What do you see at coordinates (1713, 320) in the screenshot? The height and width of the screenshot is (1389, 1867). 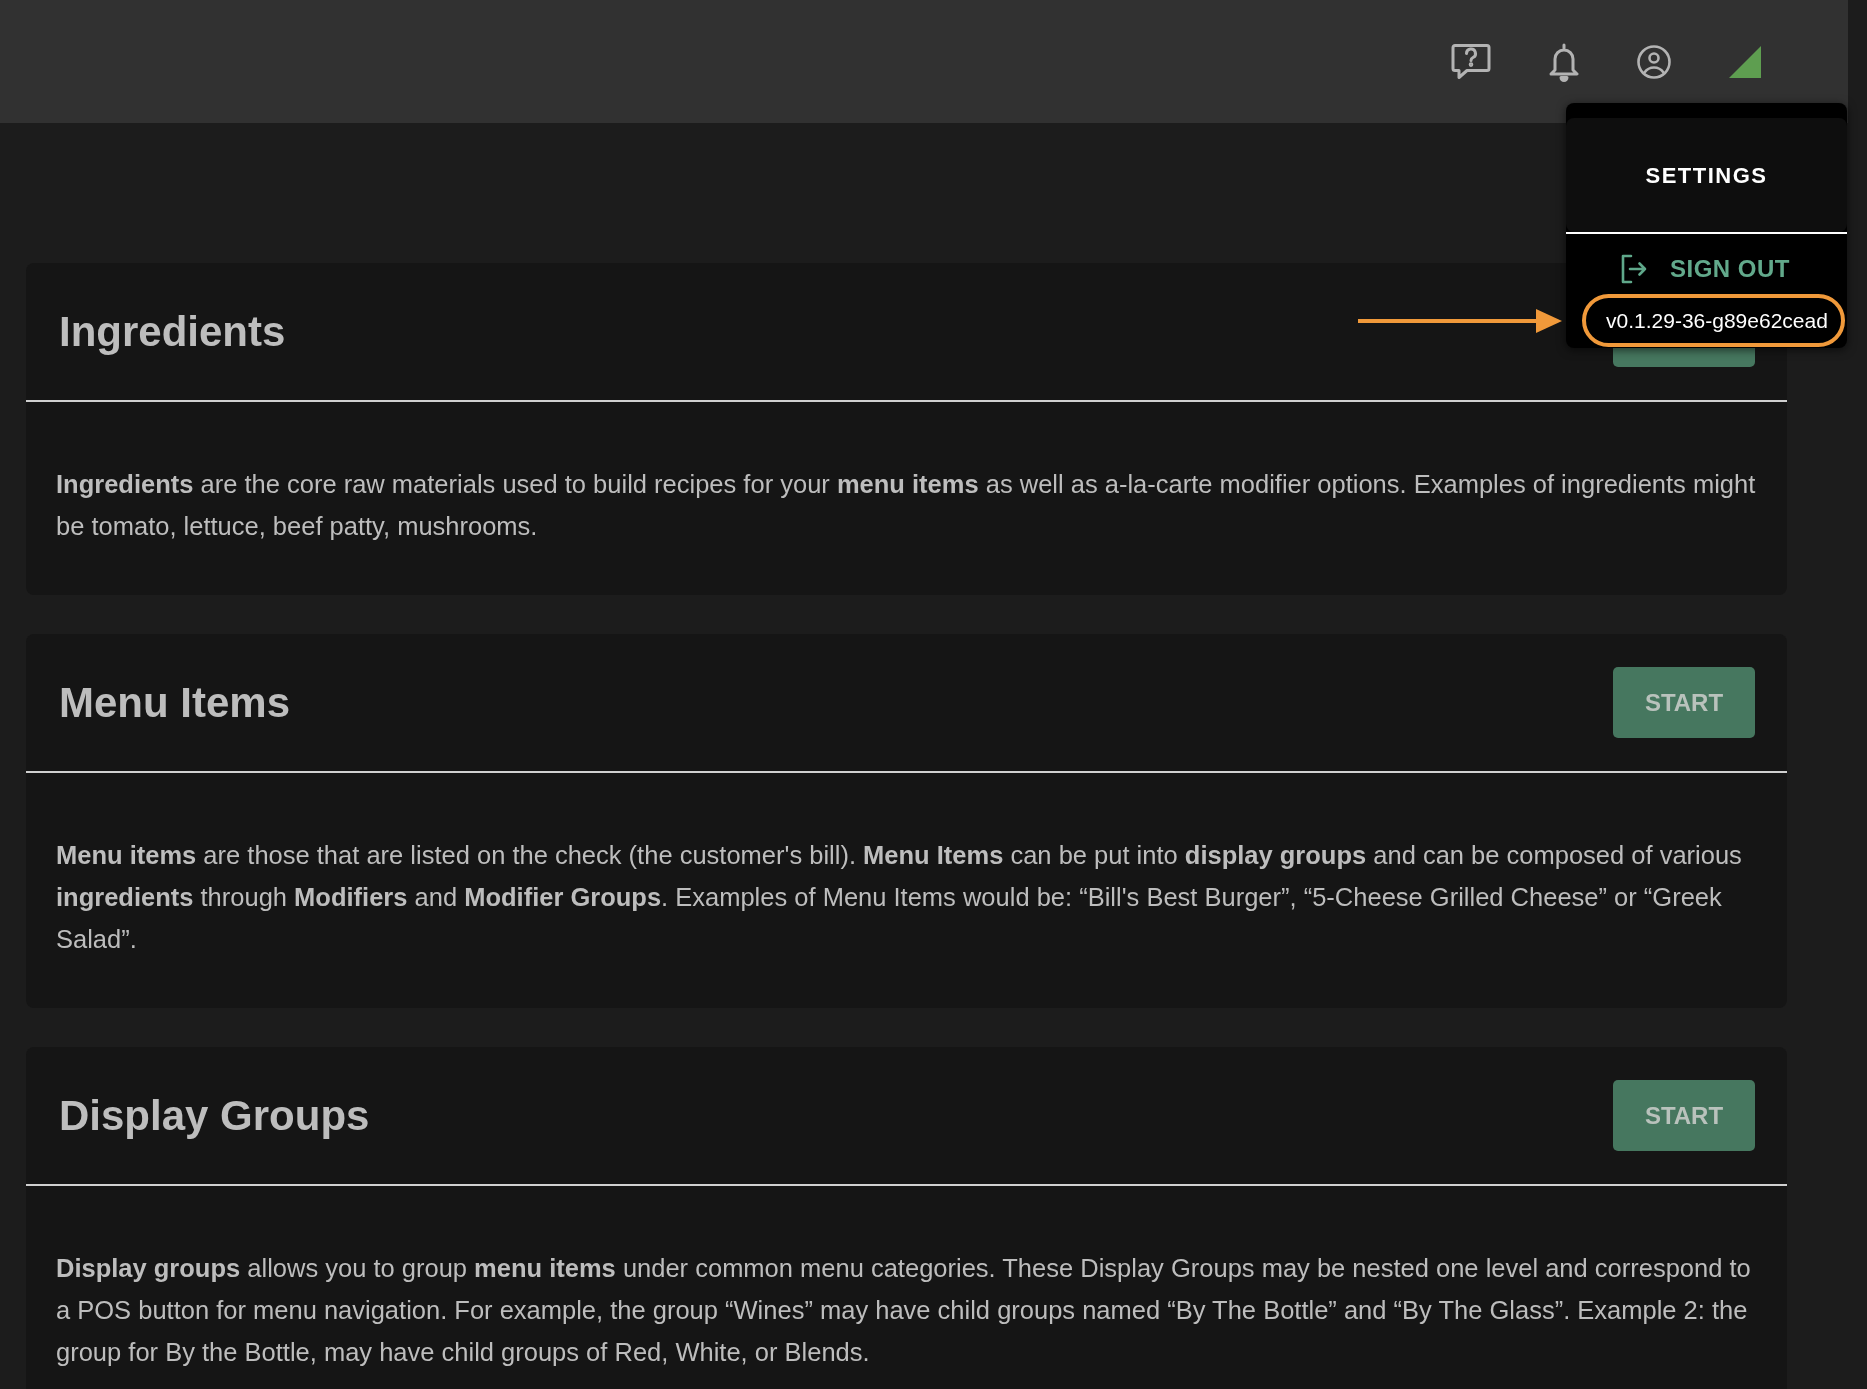 I see `version-text: v0.1.29-36-g89e62cead` at bounding box center [1713, 320].